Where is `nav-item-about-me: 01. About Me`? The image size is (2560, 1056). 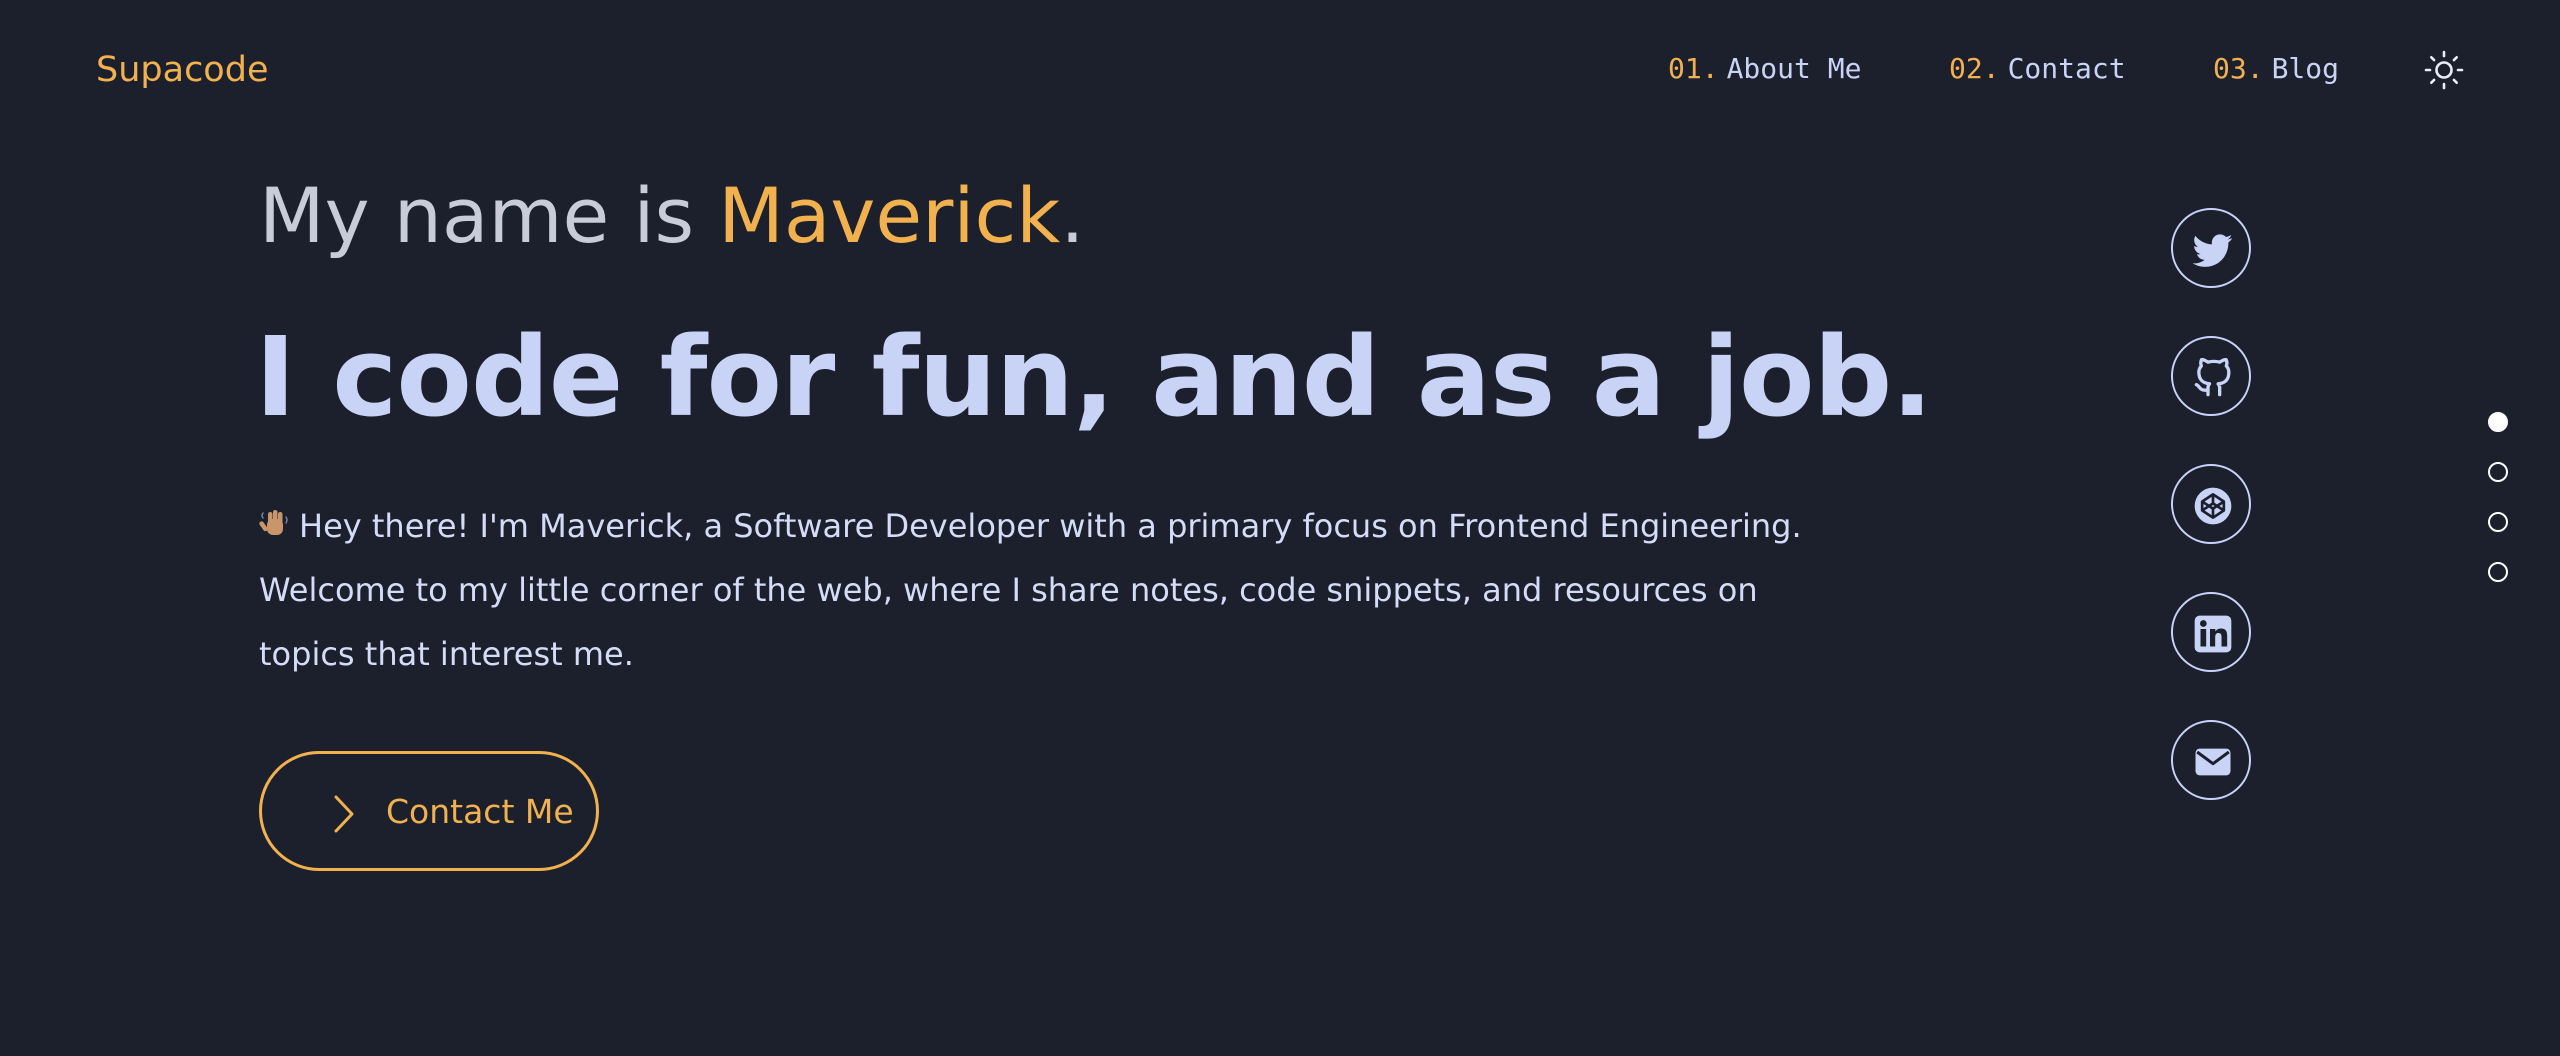
nav-item-about-me: 01. About Me is located at coordinates (1764, 68).